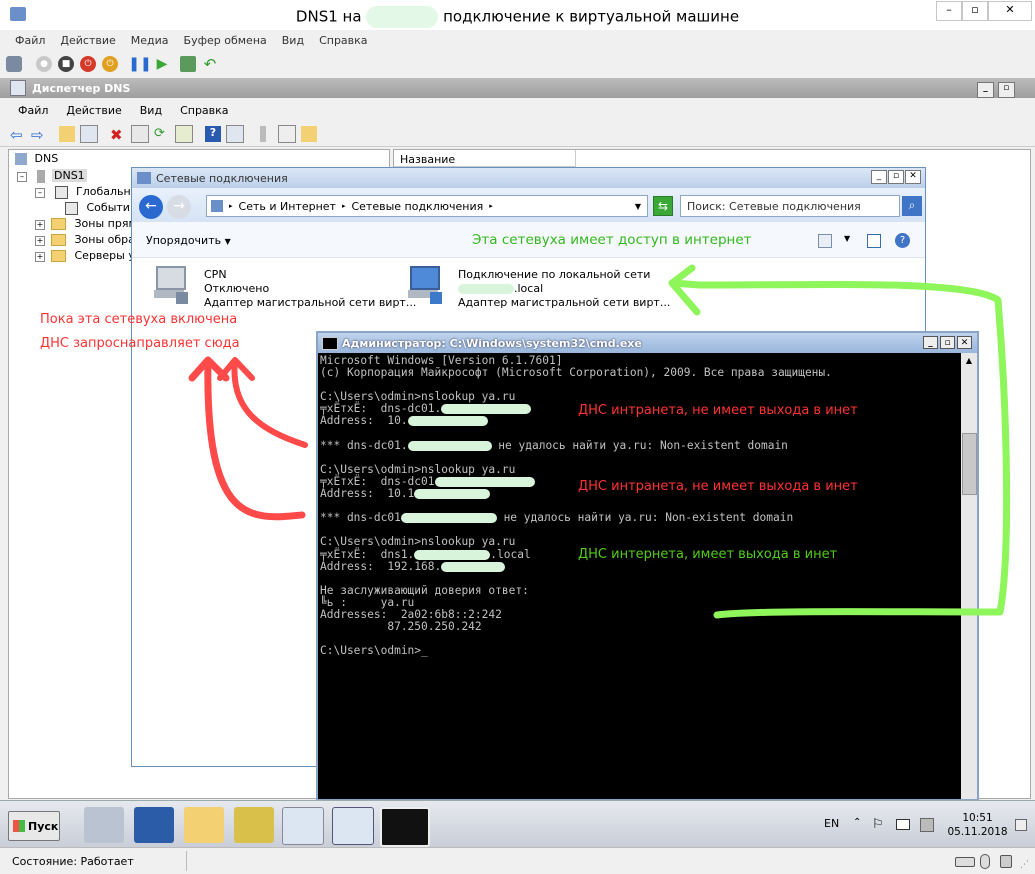  What do you see at coordinates (104, 825) in the screenshot?
I see `server-manager-icon` at bounding box center [104, 825].